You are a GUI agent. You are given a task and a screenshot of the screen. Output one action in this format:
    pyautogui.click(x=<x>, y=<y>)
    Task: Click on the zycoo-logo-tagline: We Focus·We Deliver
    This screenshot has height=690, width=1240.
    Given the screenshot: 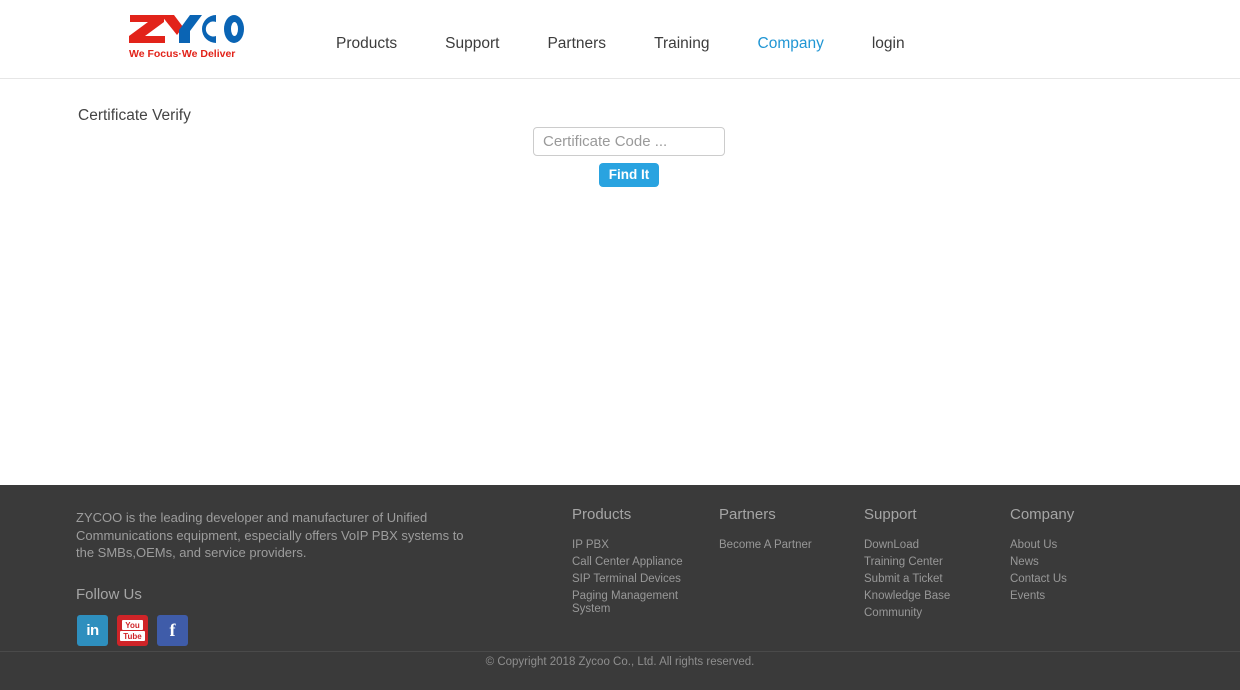 What is the action you would take?
    pyautogui.click(x=182, y=53)
    